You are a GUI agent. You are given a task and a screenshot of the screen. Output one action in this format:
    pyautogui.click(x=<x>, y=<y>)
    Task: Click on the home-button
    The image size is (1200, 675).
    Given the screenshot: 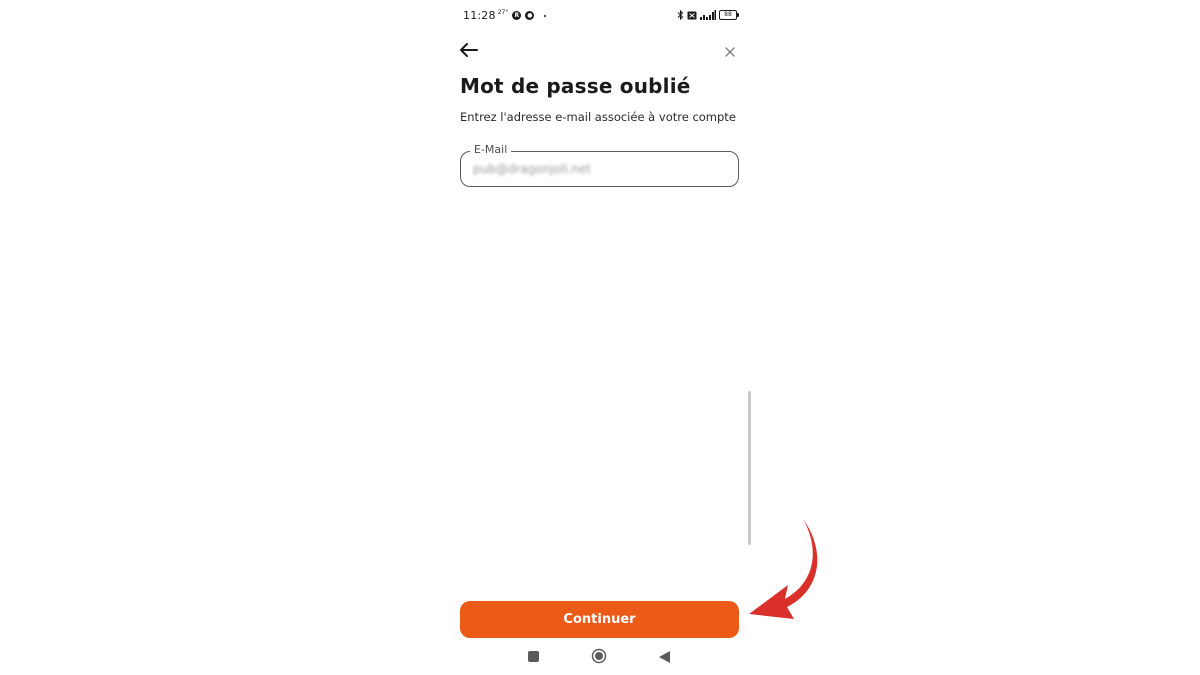 What is the action you would take?
    pyautogui.click(x=599, y=656)
    